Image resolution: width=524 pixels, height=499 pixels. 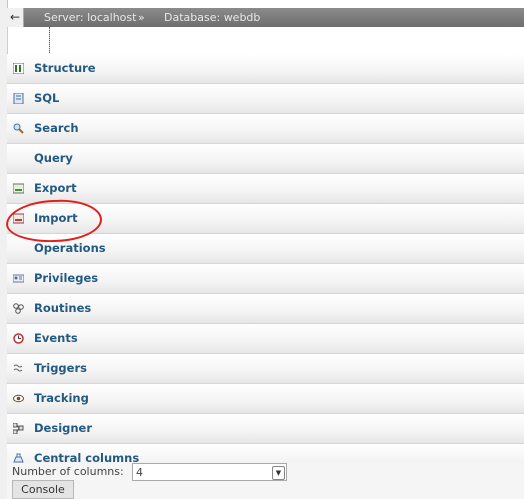 What do you see at coordinates (43, 489) in the screenshot?
I see `console-tab: Console` at bounding box center [43, 489].